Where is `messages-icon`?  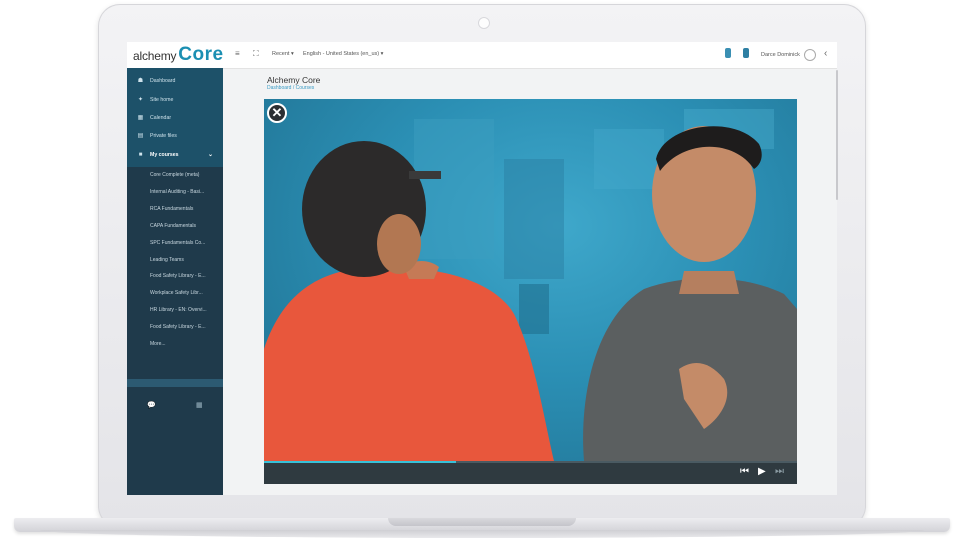
messages-icon is located at coordinates (746, 53).